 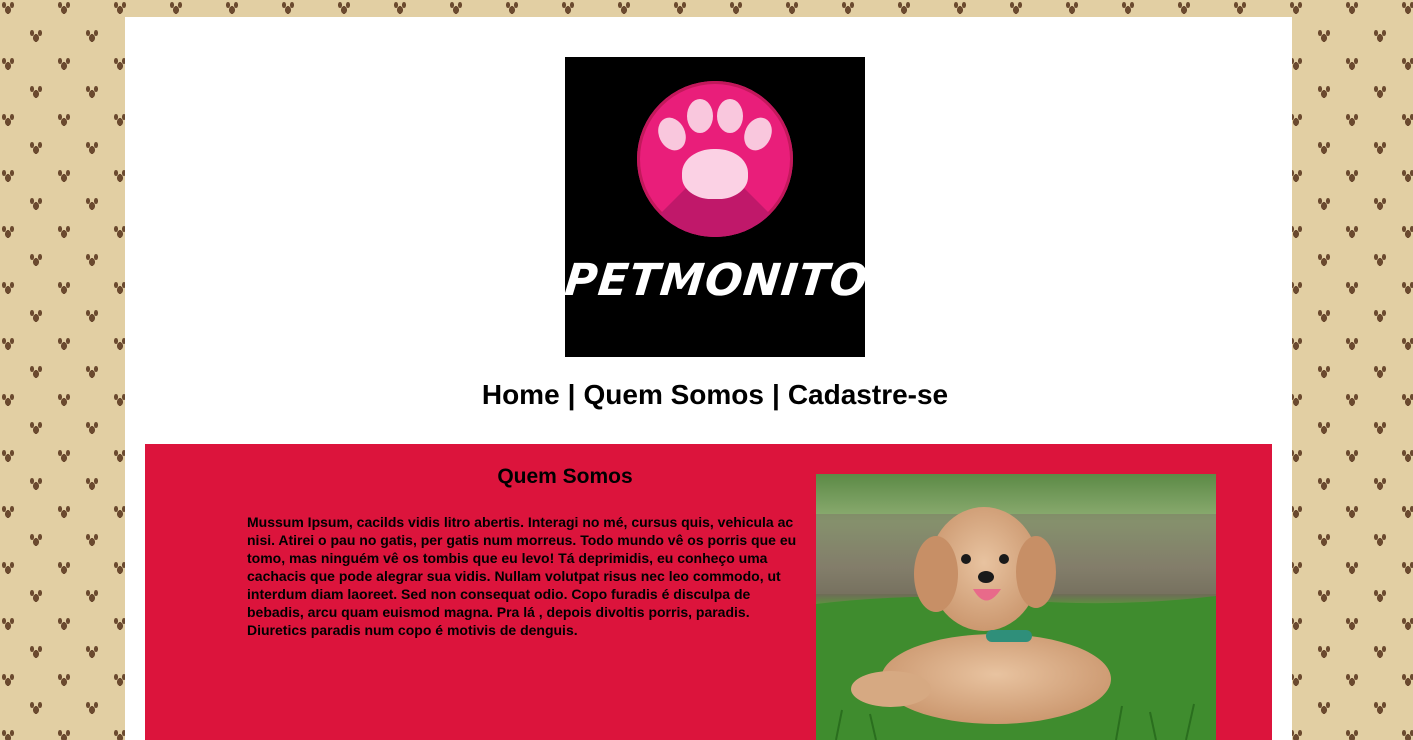 What do you see at coordinates (674, 394) in the screenshot?
I see `nav-link-quem-somos: Quem Somos` at bounding box center [674, 394].